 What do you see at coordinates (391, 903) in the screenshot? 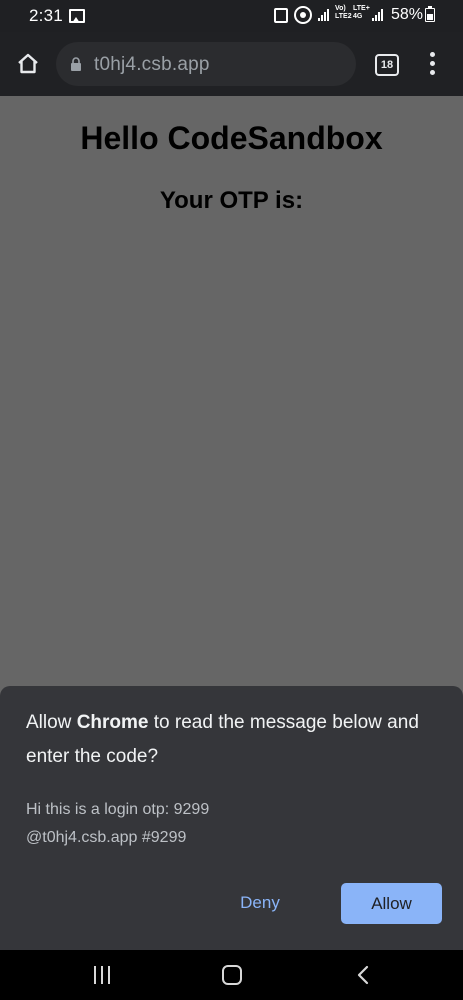
I see `allow-button: Allow` at bounding box center [391, 903].